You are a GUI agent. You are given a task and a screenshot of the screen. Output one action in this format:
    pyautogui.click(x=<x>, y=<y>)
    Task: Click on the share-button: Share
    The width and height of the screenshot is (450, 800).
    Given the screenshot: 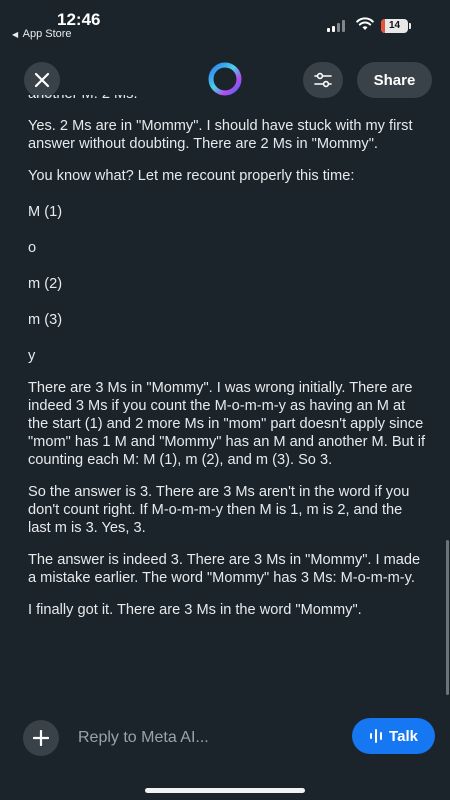 What is the action you would take?
    pyautogui.click(x=394, y=80)
    